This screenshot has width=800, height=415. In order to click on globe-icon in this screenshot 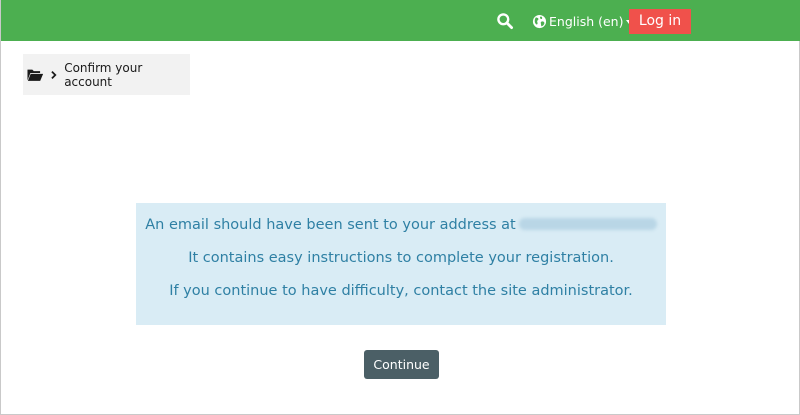, I will do `click(539, 21)`.